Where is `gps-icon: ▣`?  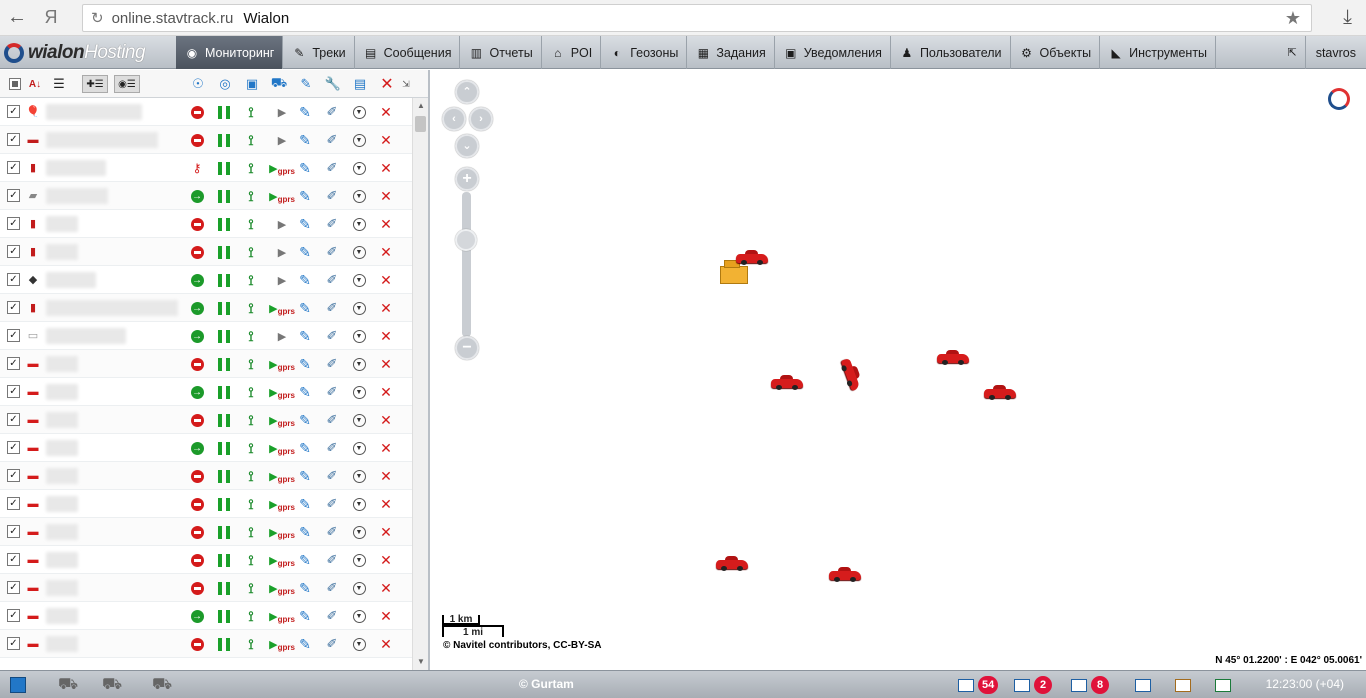
gps-icon: ▣ is located at coordinates (252, 84).